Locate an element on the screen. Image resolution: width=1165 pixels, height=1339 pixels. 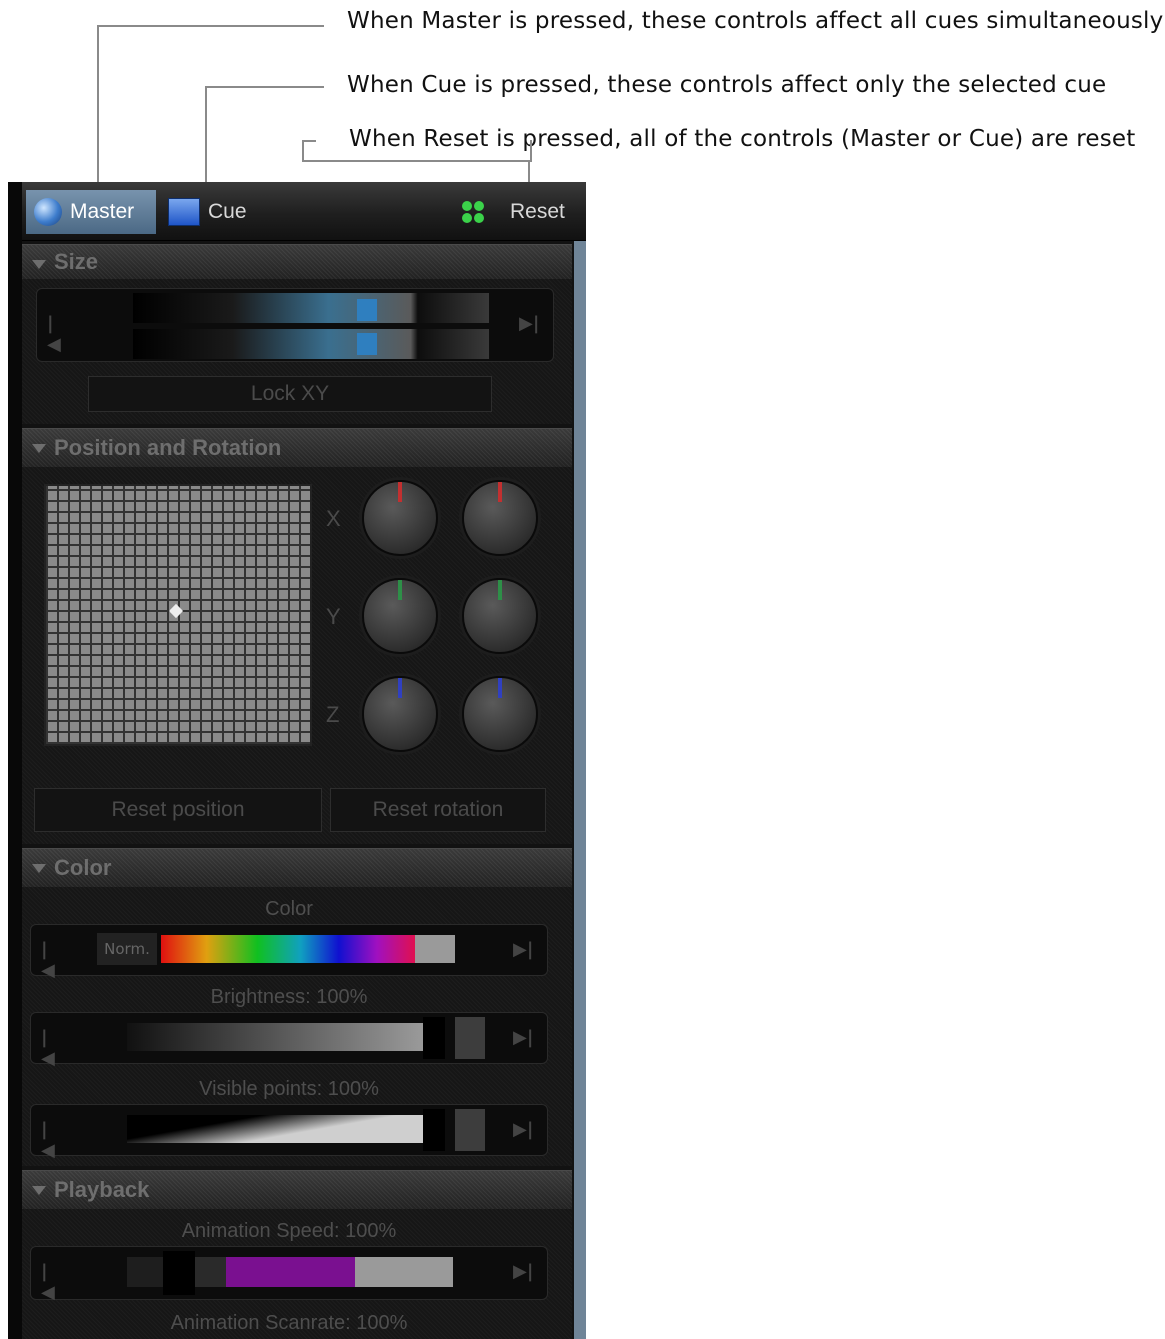
knob-x-position is located at coordinates (400, 518).